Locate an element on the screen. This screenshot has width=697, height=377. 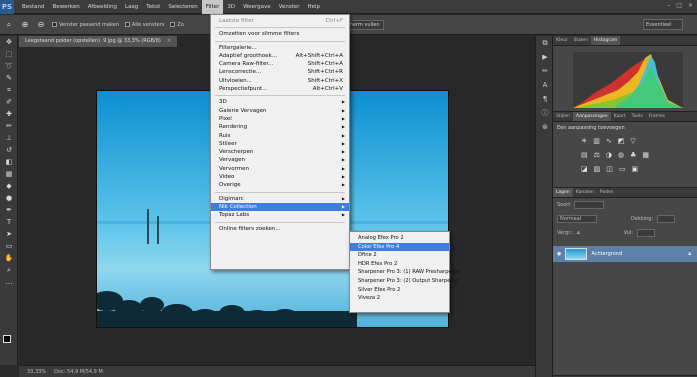
actions-panel-icon: ▶ is located at coordinates (545, 57).